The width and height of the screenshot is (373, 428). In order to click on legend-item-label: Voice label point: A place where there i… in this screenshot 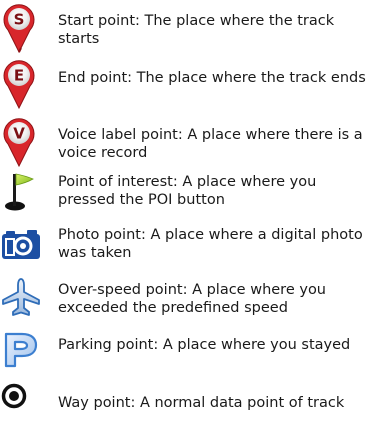, I will do `click(210, 144)`.